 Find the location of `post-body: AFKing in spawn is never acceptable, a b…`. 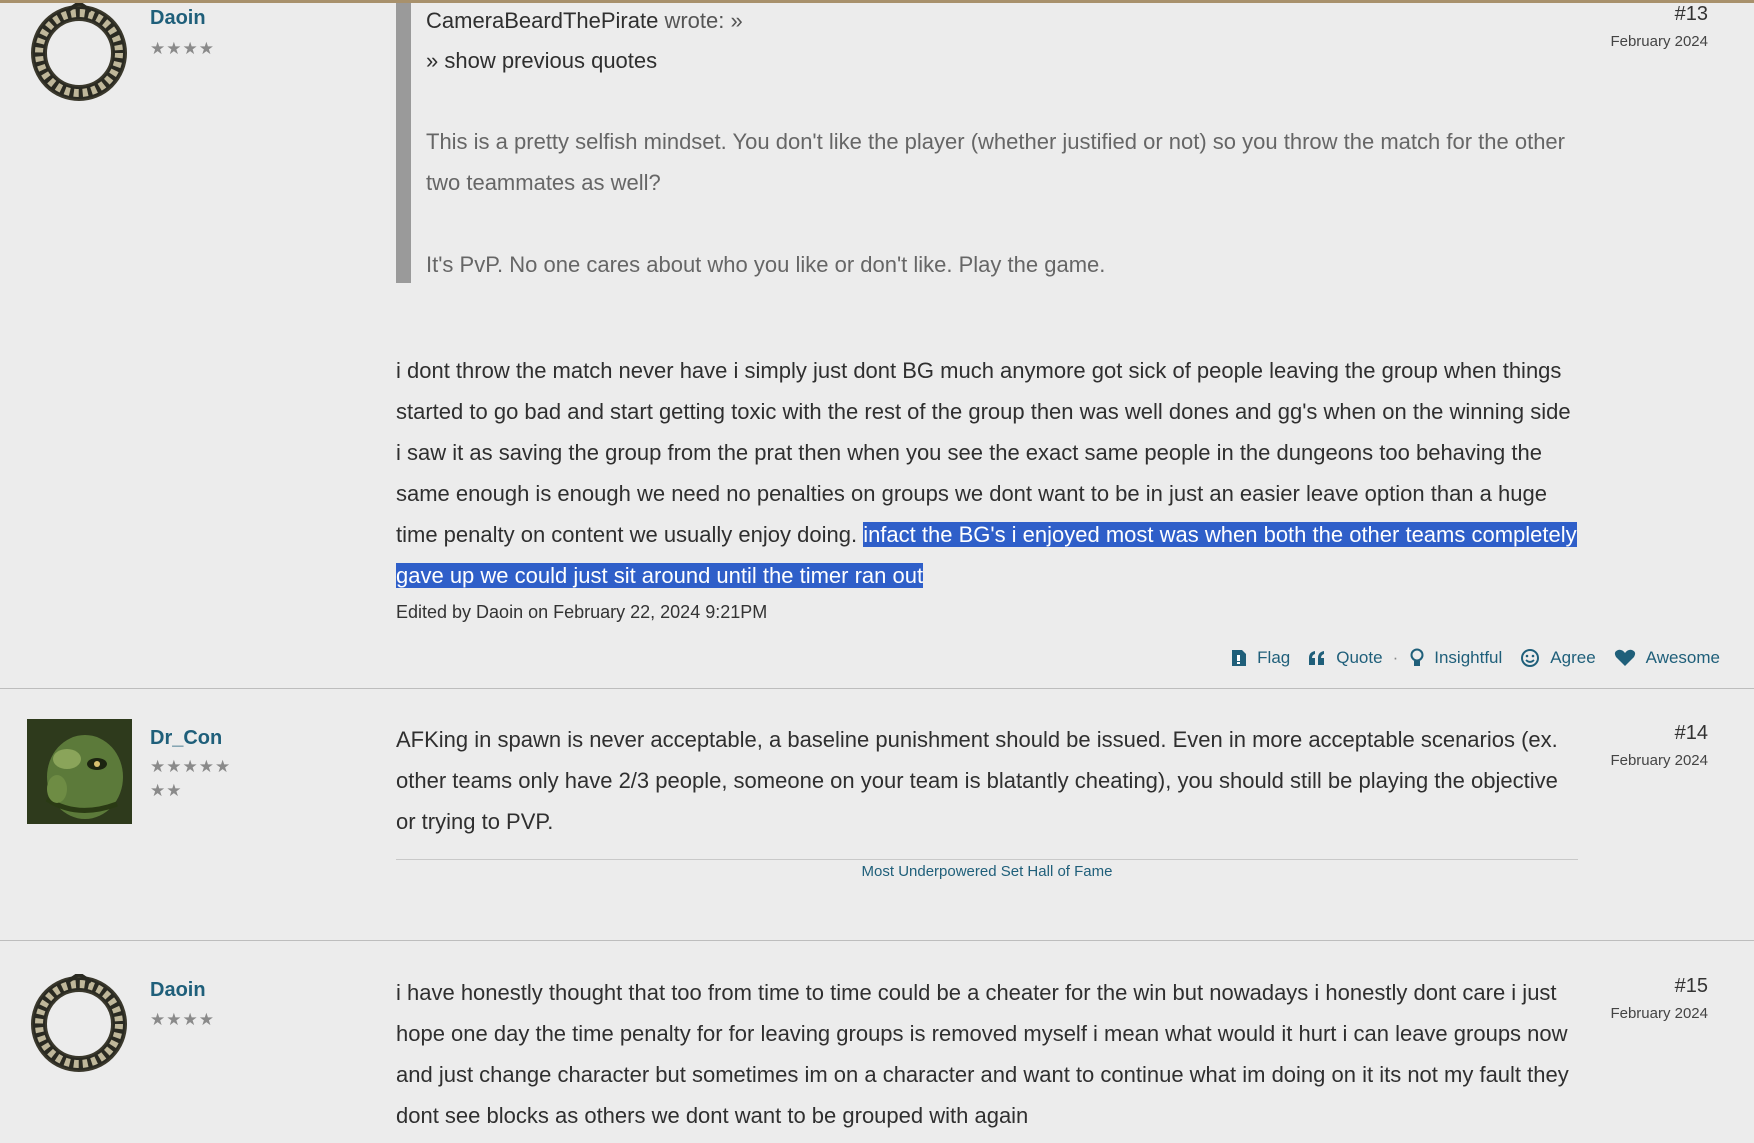

post-body: AFKing in spawn is never acceptable, a b… is located at coordinates (977, 780).